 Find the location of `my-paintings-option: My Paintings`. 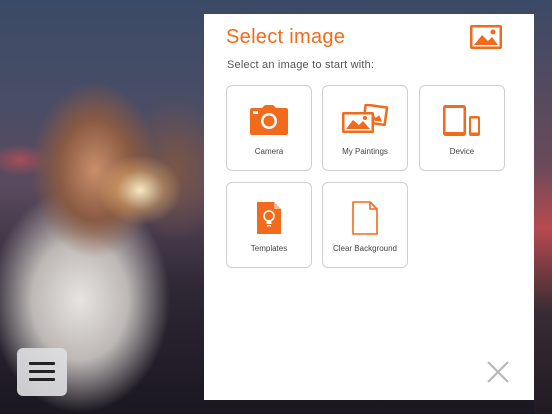

my-paintings-option: My Paintings is located at coordinates (365, 128).